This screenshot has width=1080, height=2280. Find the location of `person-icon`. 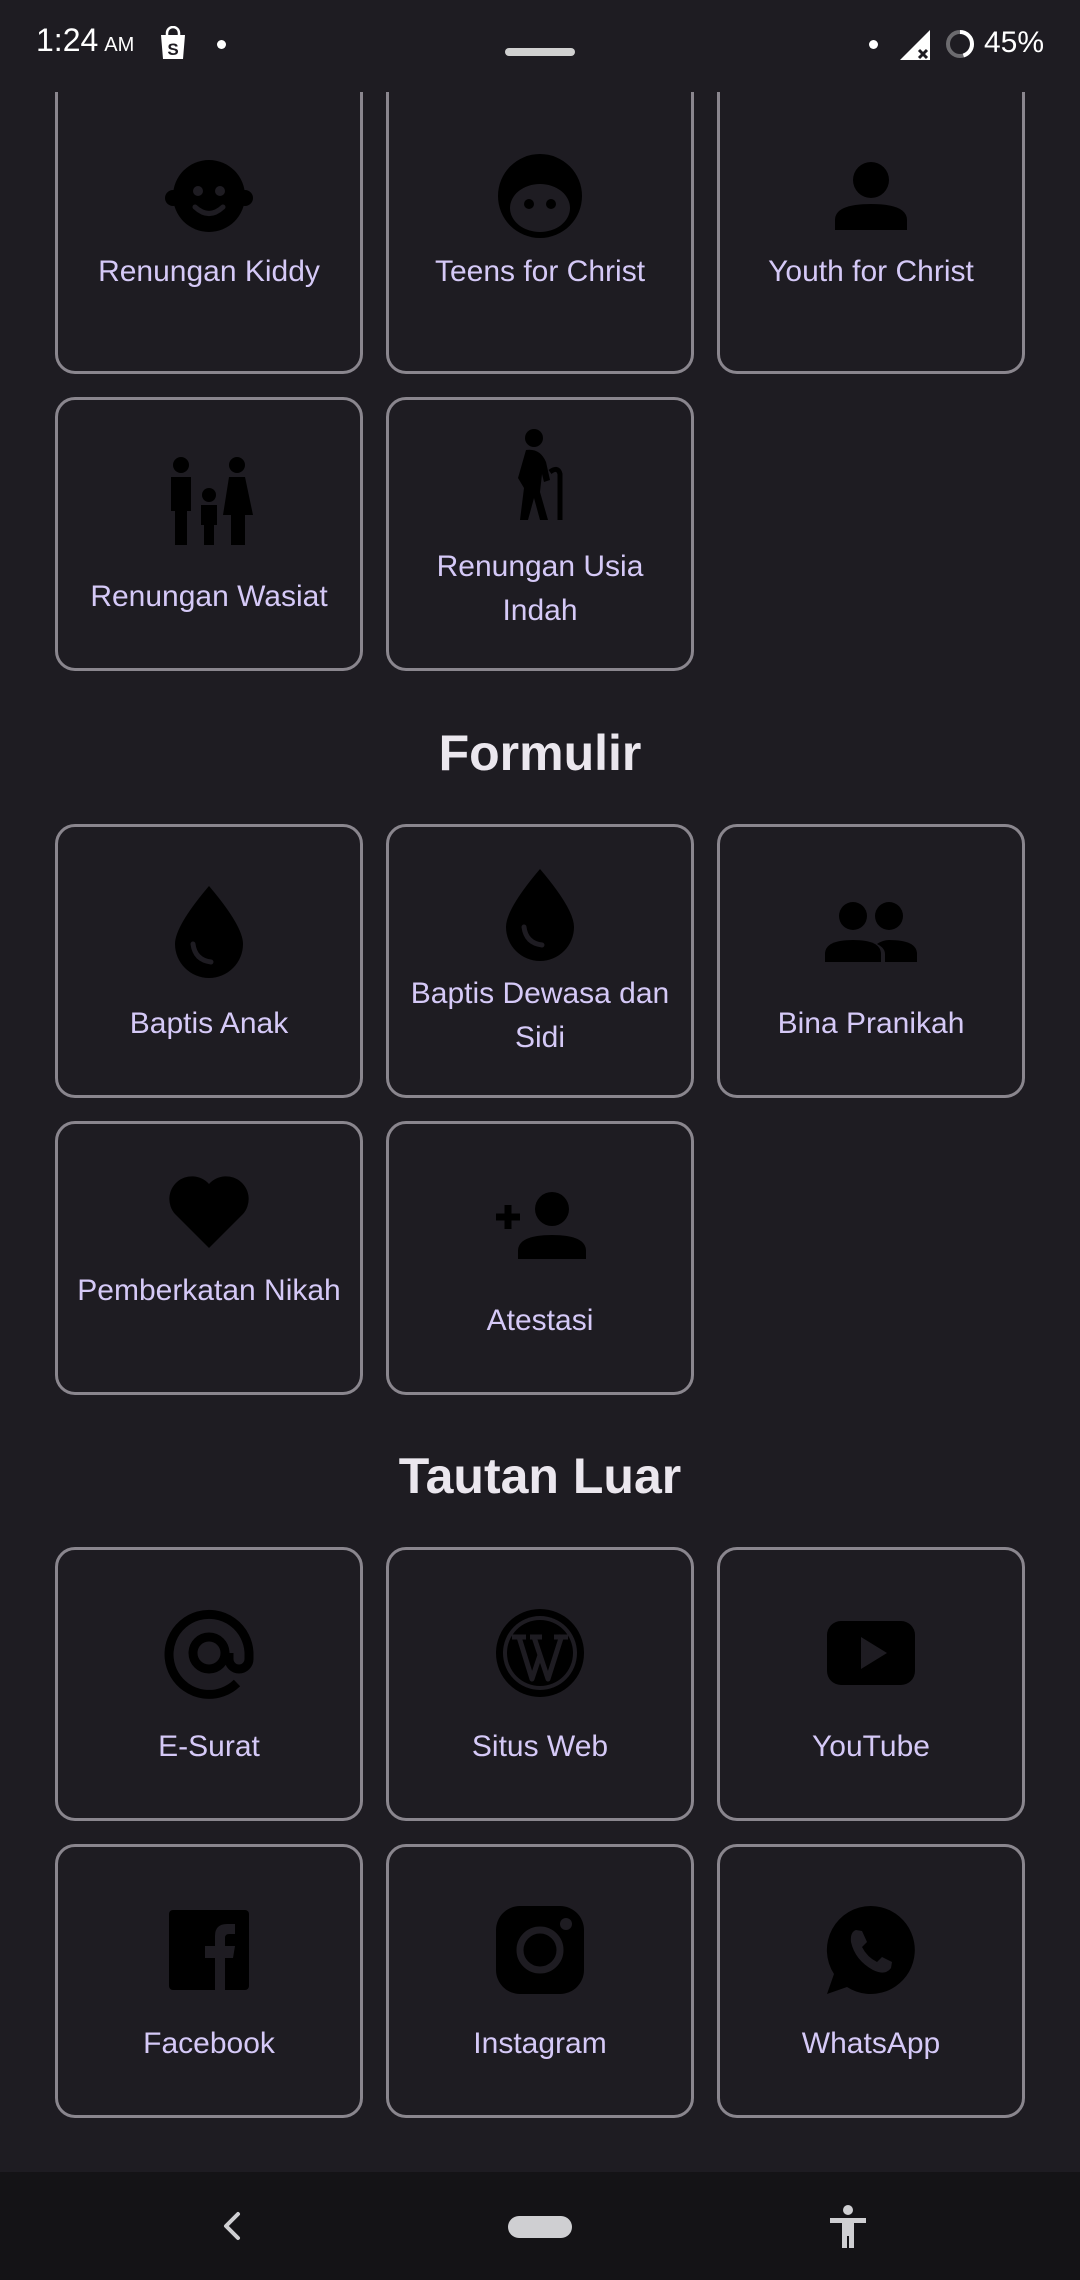

person-icon is located at coordinates (871, 194).